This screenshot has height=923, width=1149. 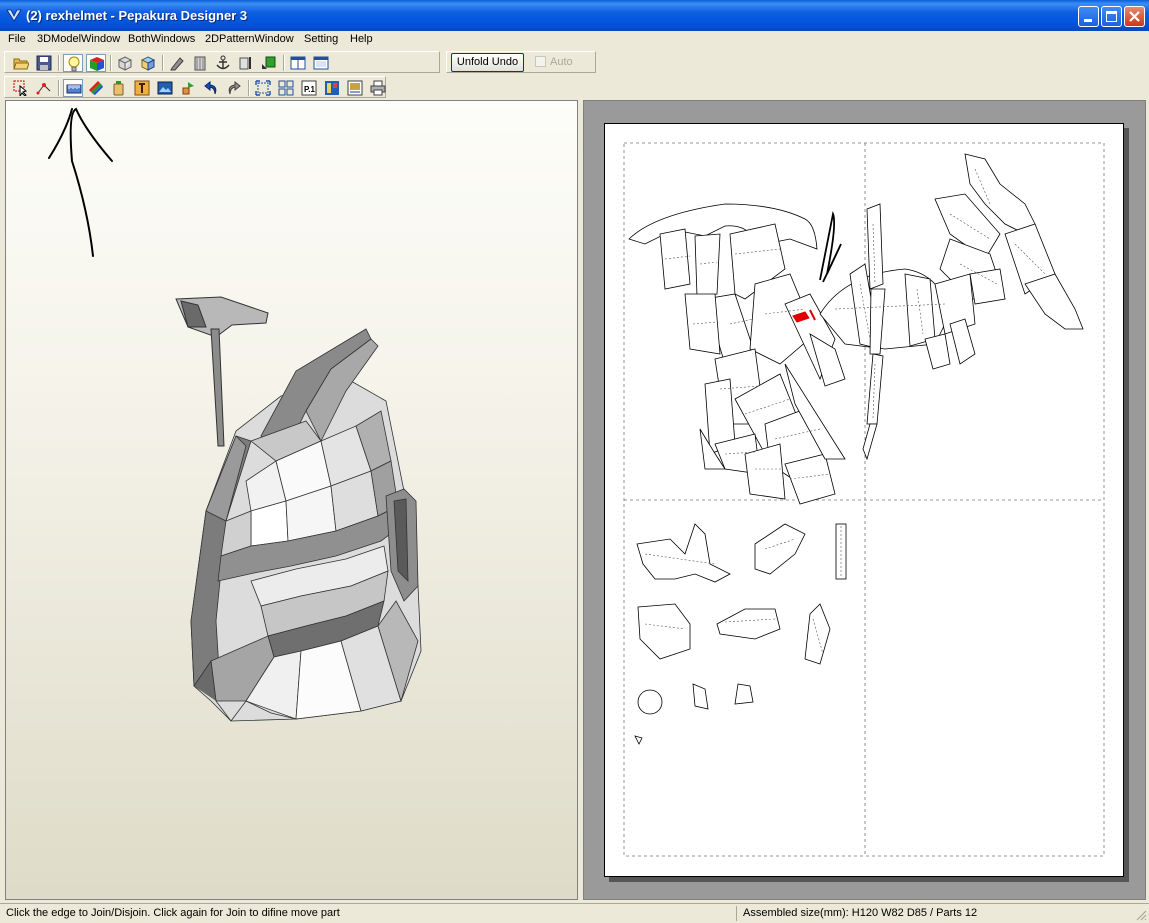 I want to click on redo-arrow-icon, so click(x=234, y=87).